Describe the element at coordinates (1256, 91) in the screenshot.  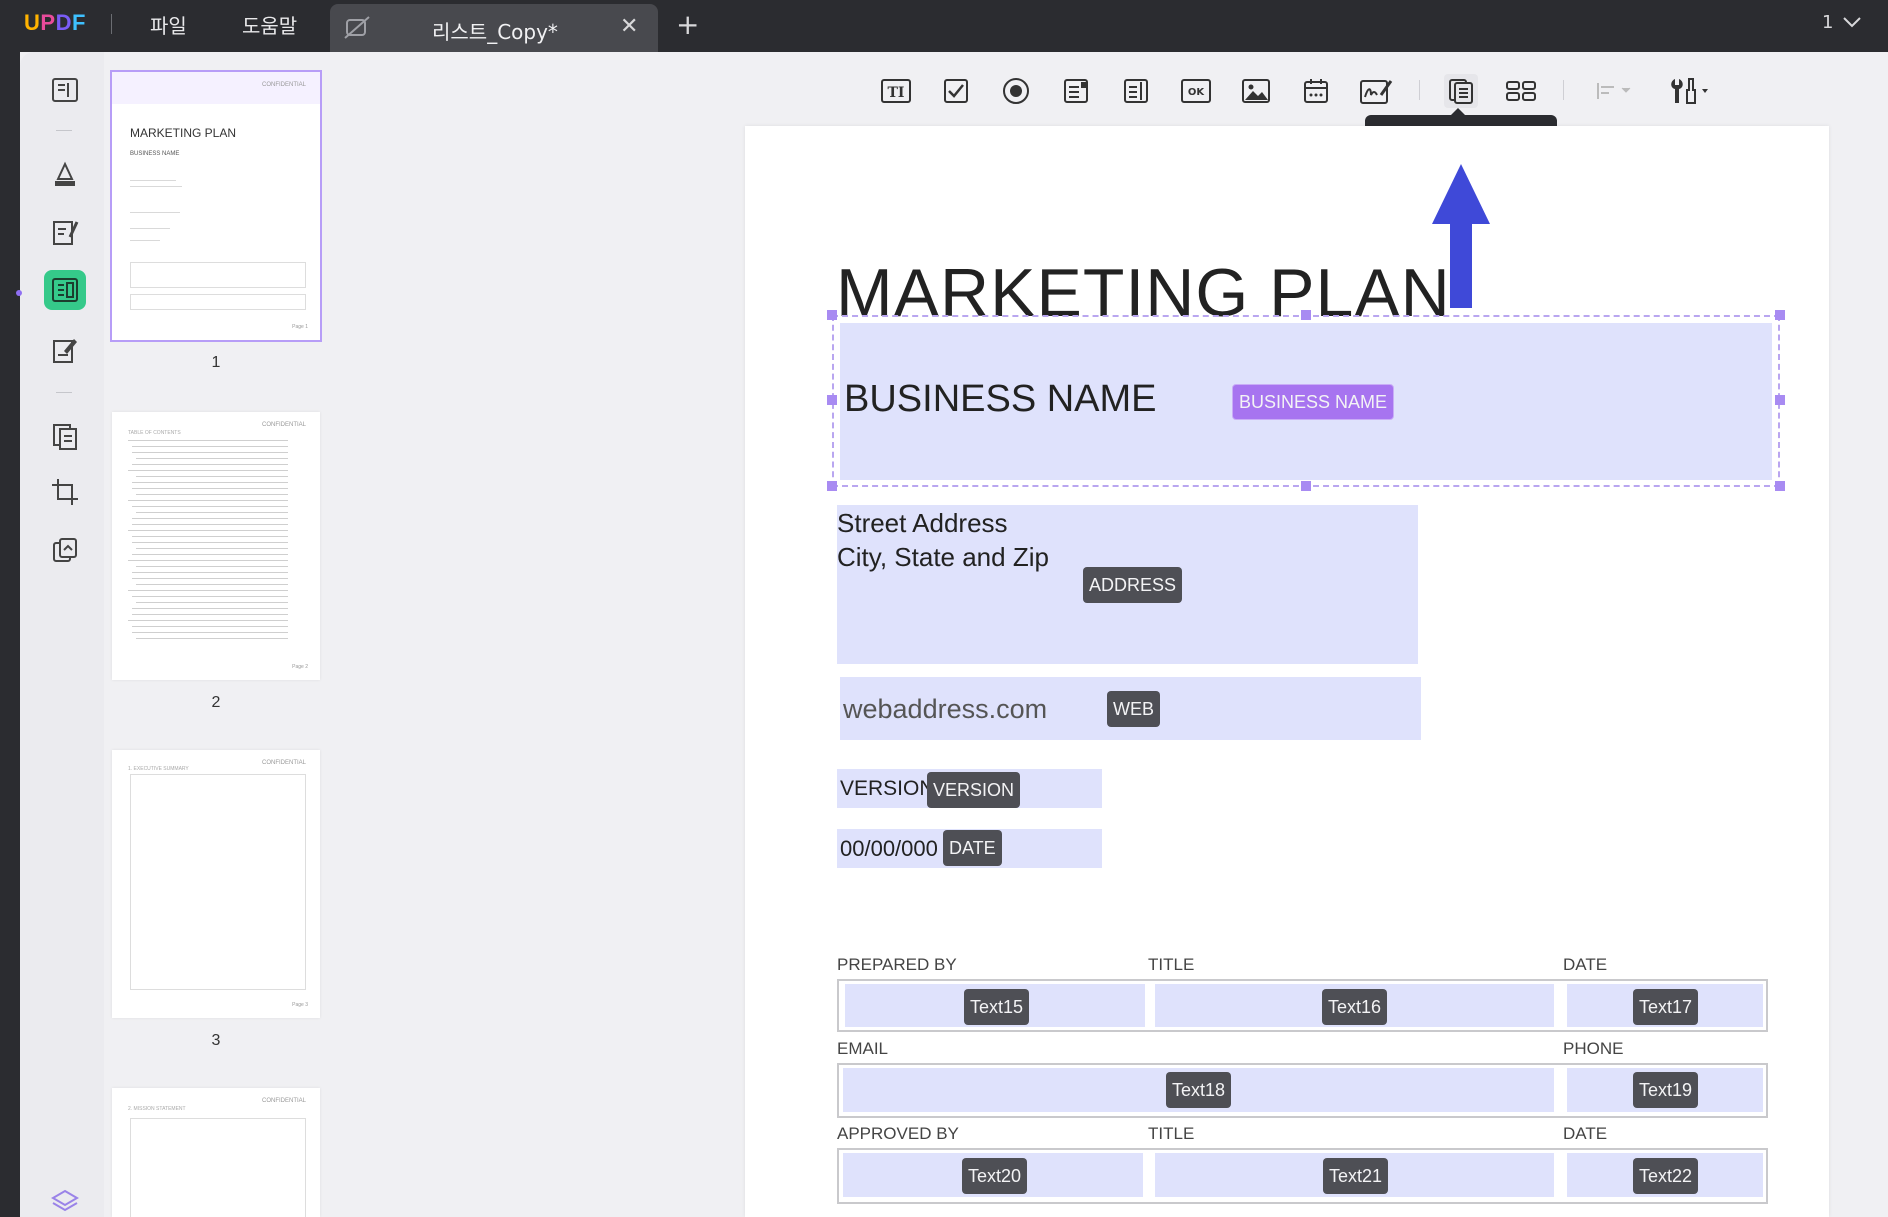
I see `image-field-tool` at that location.